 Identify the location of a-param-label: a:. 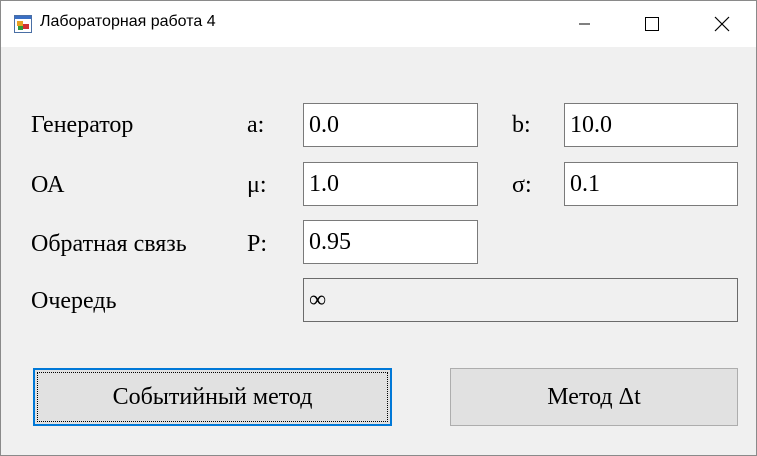
(256, 125).